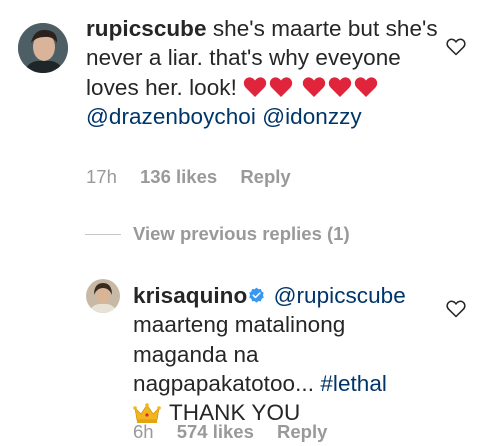 The image size is (500, 446). I want to click on verified-badge-icon, so click(257, 295).